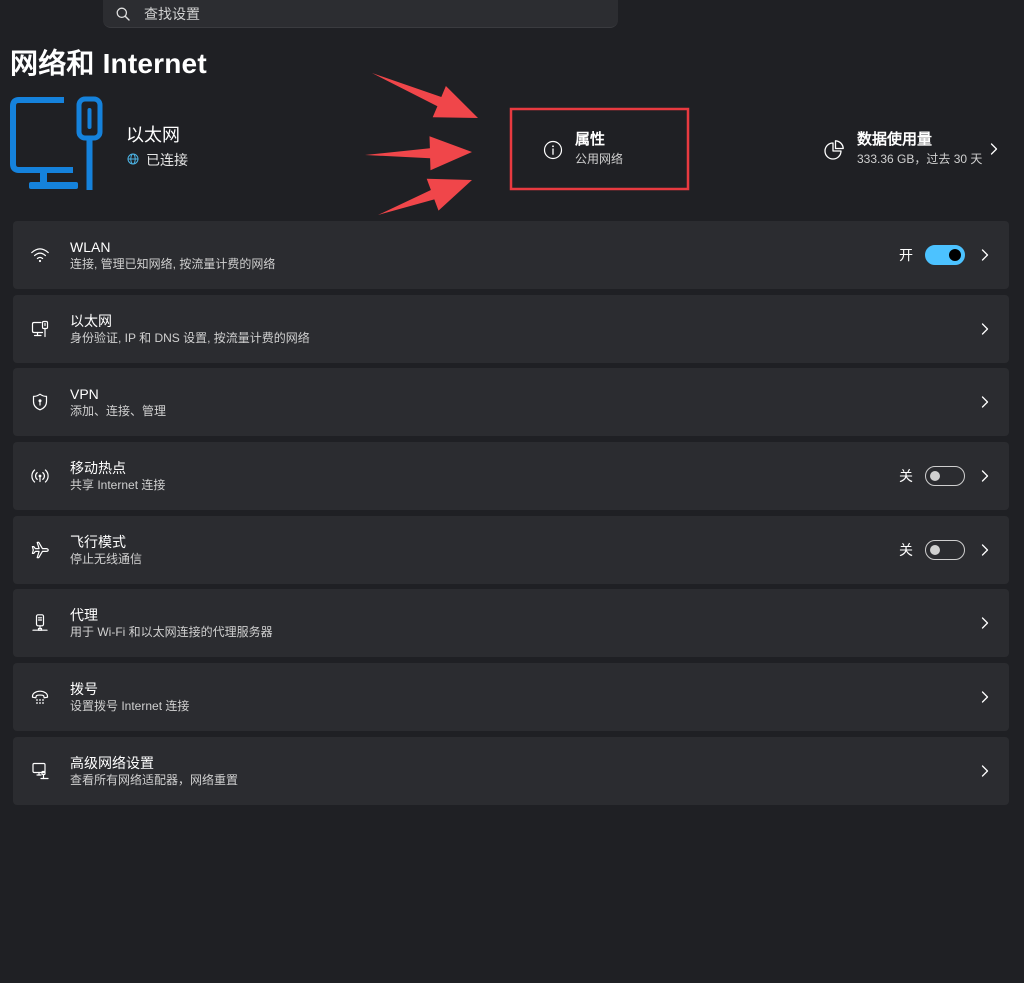  Describe the element at coordinates (55, 145) in the screenshot. I see `ethernet-monitor-icon` at that location.